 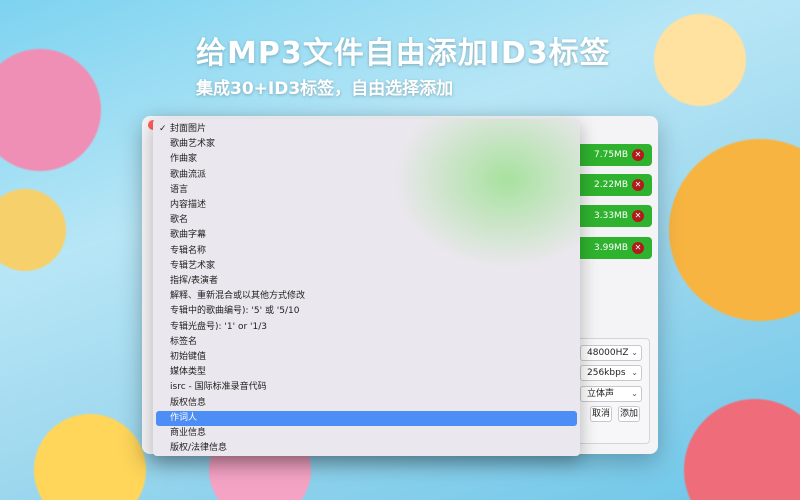 What do you see at coordinates (606, 373) in the screenshot?
I see `bitrate-value: 256kbps` at bounding box center [606, 373].